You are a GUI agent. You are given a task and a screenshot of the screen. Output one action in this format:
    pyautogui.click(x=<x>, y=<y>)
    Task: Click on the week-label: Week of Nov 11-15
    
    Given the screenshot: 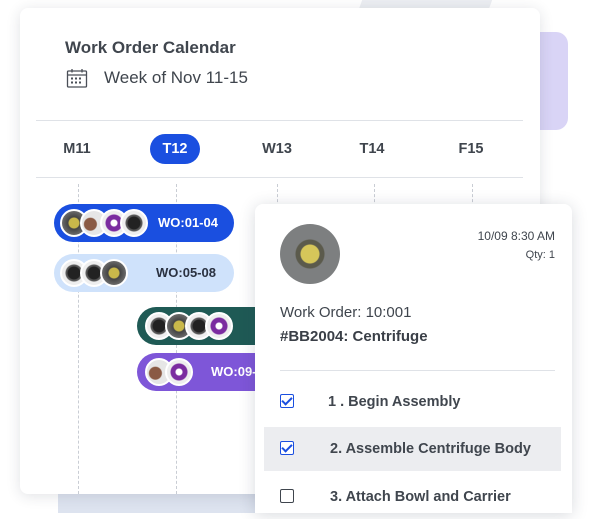 What is the action you would take?
    pyautogui.click(x=176, y=77)
    